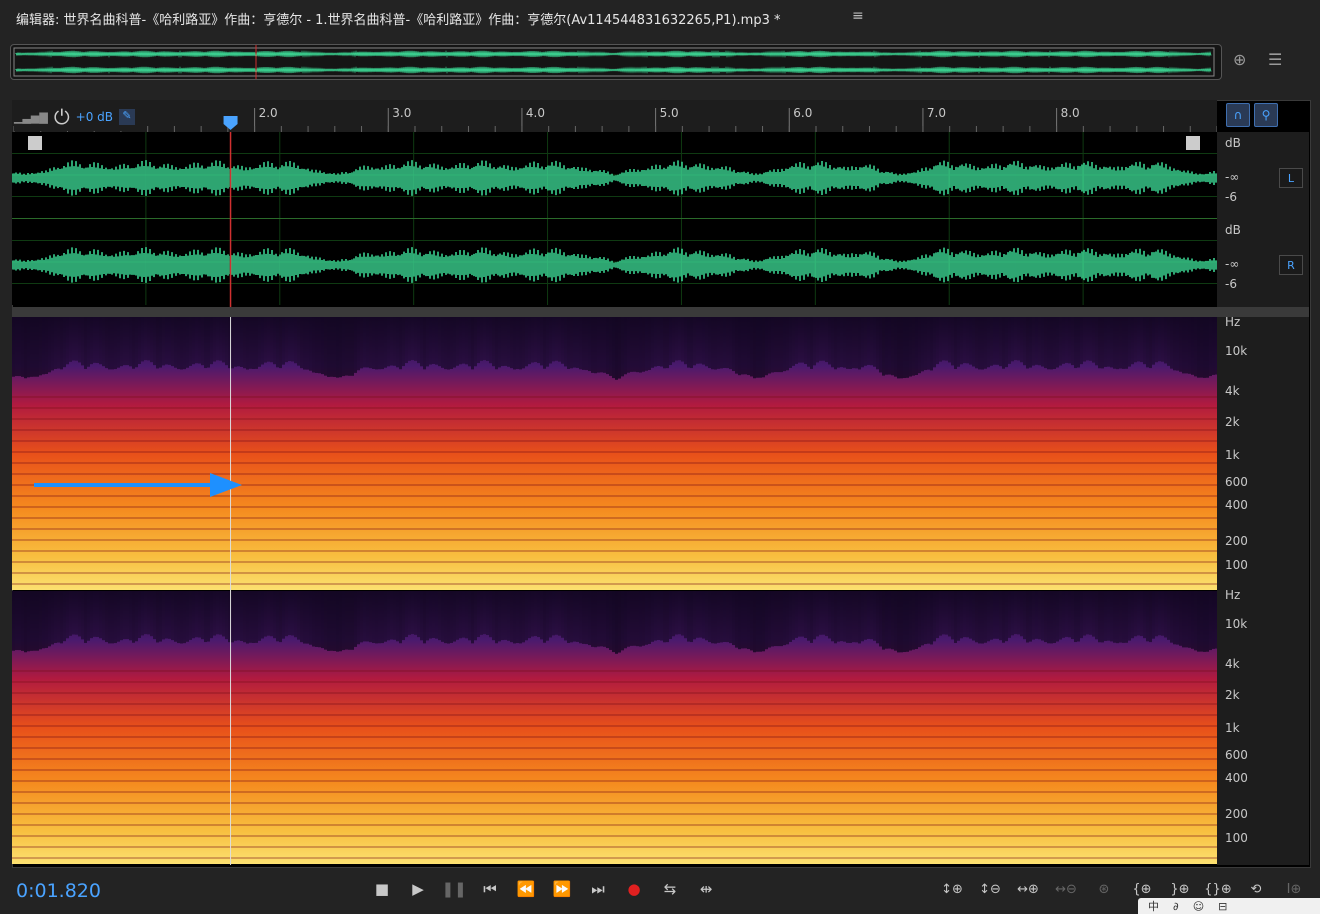 Image resolution: width=1320 pixels, height=914 pixels. Describe the element at coordinates (62, 117) in the screenshot. I see `gain-knob-icon: ⏻` at that location.